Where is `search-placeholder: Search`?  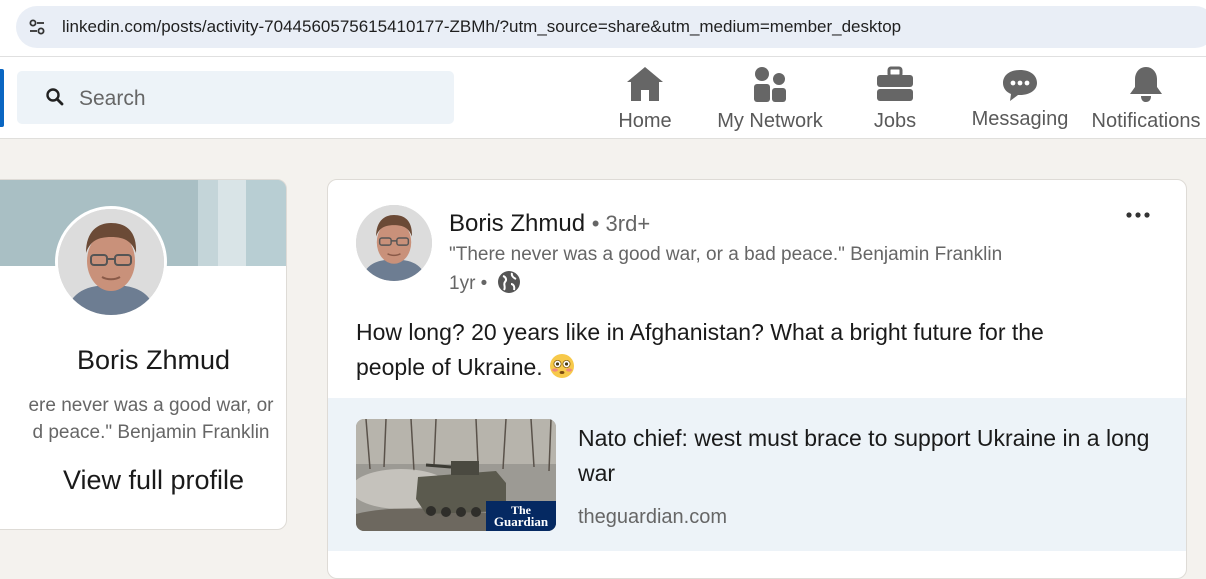
search-placeholder: Search is located at coordinates (112, 98).